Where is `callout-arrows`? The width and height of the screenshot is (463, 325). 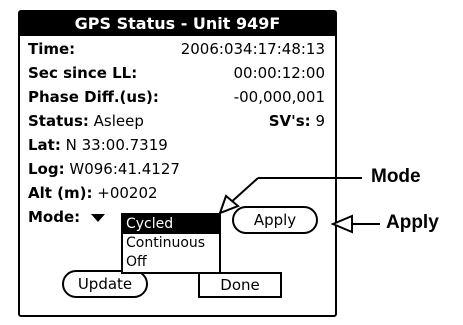 callout-arrows is located at coordinates (299, 205).